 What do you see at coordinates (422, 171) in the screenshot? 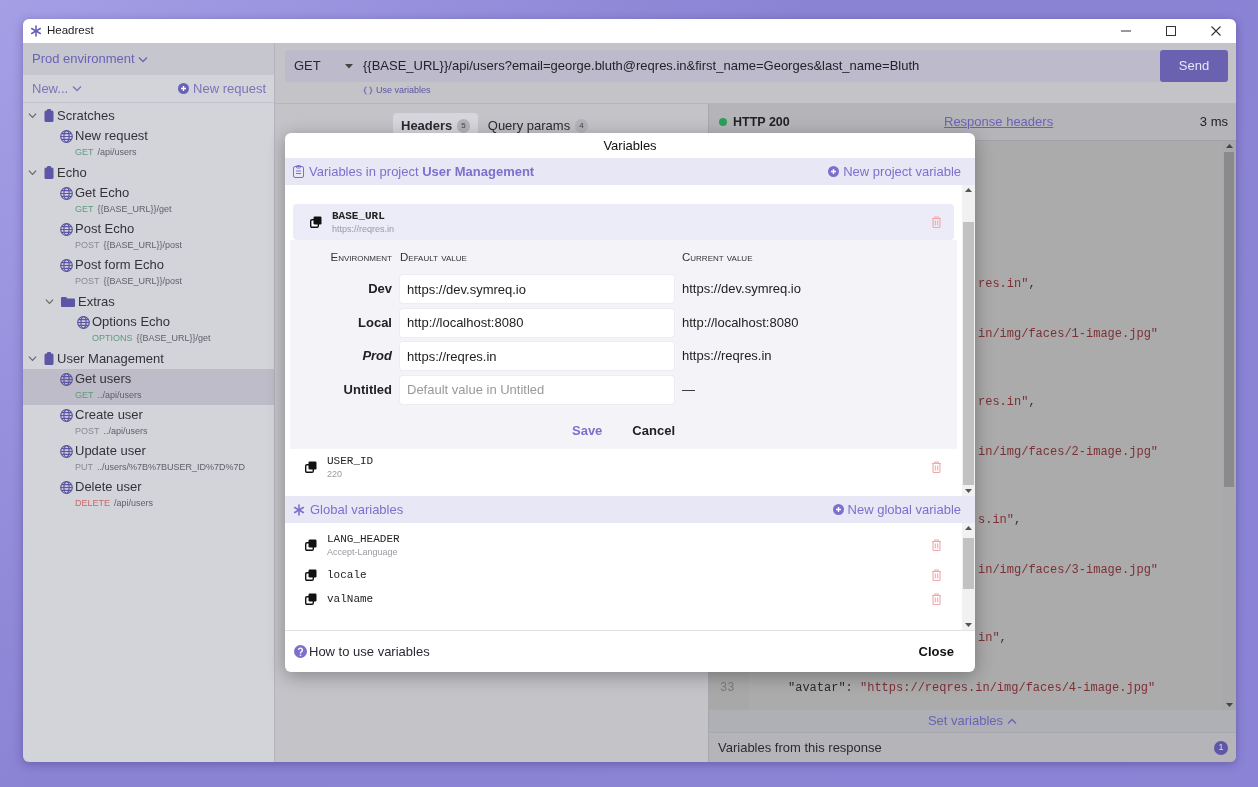
I see `section-title: Variables in project User Management` at bounding box center [422, 171].